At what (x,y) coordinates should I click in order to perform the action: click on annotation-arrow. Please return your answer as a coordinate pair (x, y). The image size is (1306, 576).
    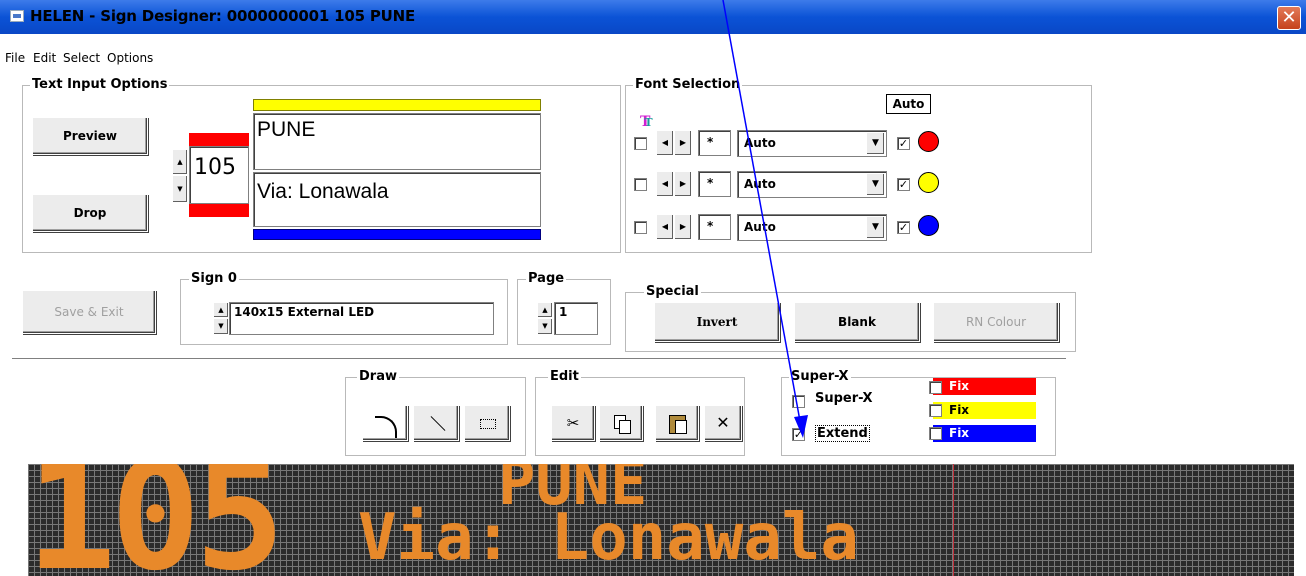
    Looking at the image, I should click on (765, 219).